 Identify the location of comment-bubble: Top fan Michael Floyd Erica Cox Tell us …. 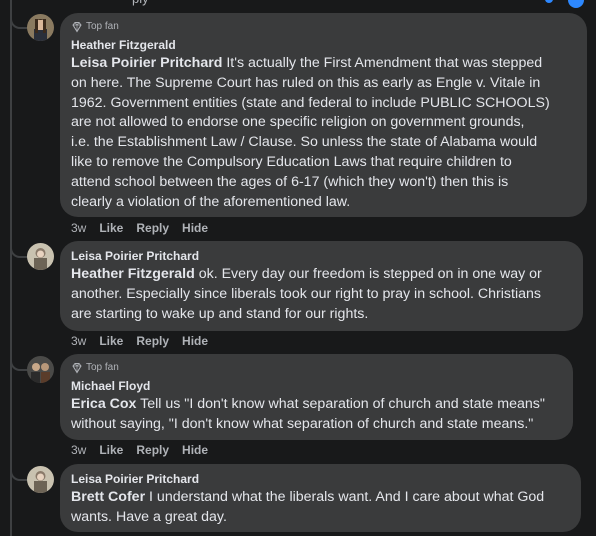
(316, 397).